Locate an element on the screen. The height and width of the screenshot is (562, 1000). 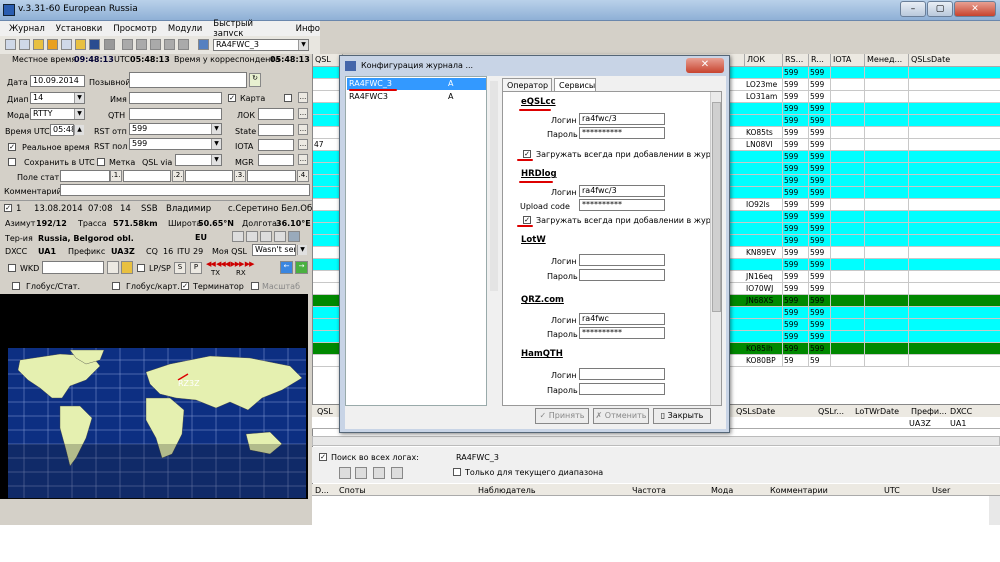
pause-icon is located at coordinates (141, 44).